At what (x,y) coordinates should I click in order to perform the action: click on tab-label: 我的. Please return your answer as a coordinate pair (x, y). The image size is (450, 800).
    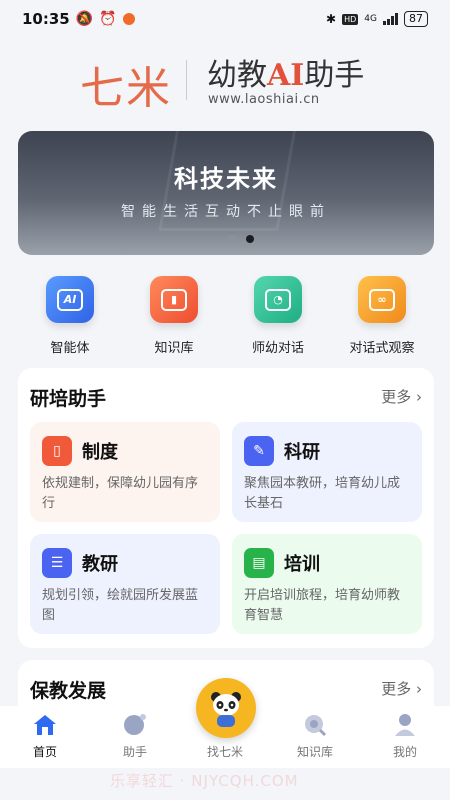
    Looking at the image, I should click on (404, 752).